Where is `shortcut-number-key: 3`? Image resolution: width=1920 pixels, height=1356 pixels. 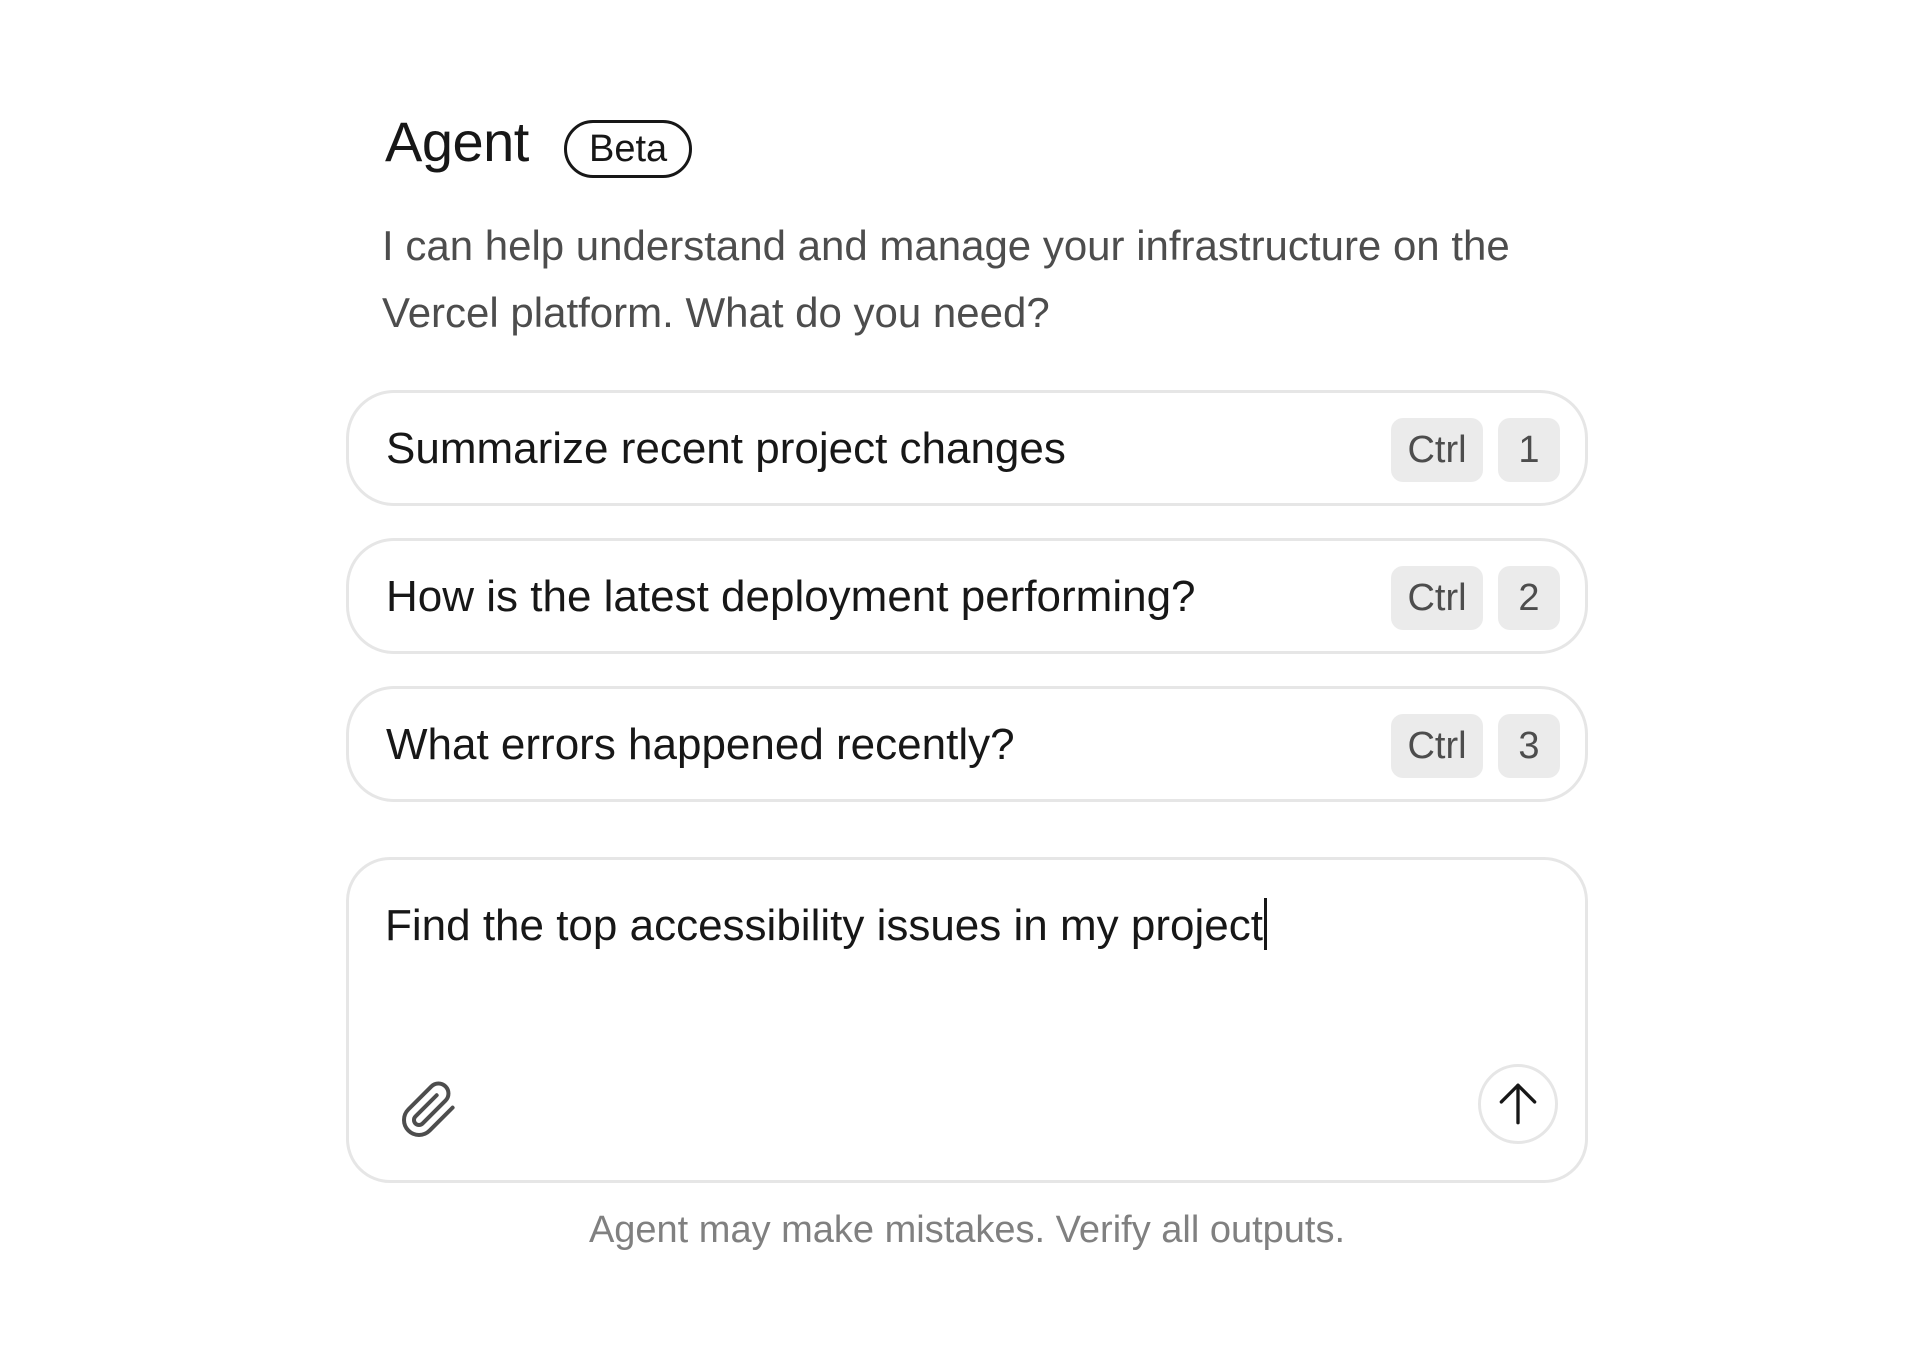
shortcut-number-key: 3 is located at coordinates (1529, 746).